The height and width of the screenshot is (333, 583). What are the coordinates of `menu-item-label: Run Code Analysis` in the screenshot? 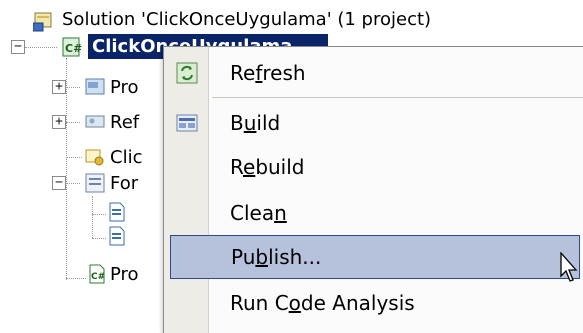 It's located at (322, 303).